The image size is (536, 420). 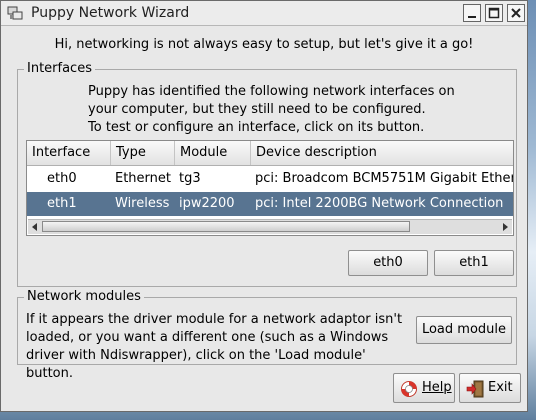 I want to click on column-header-device-description: Device description, so click(x=382, y=153).